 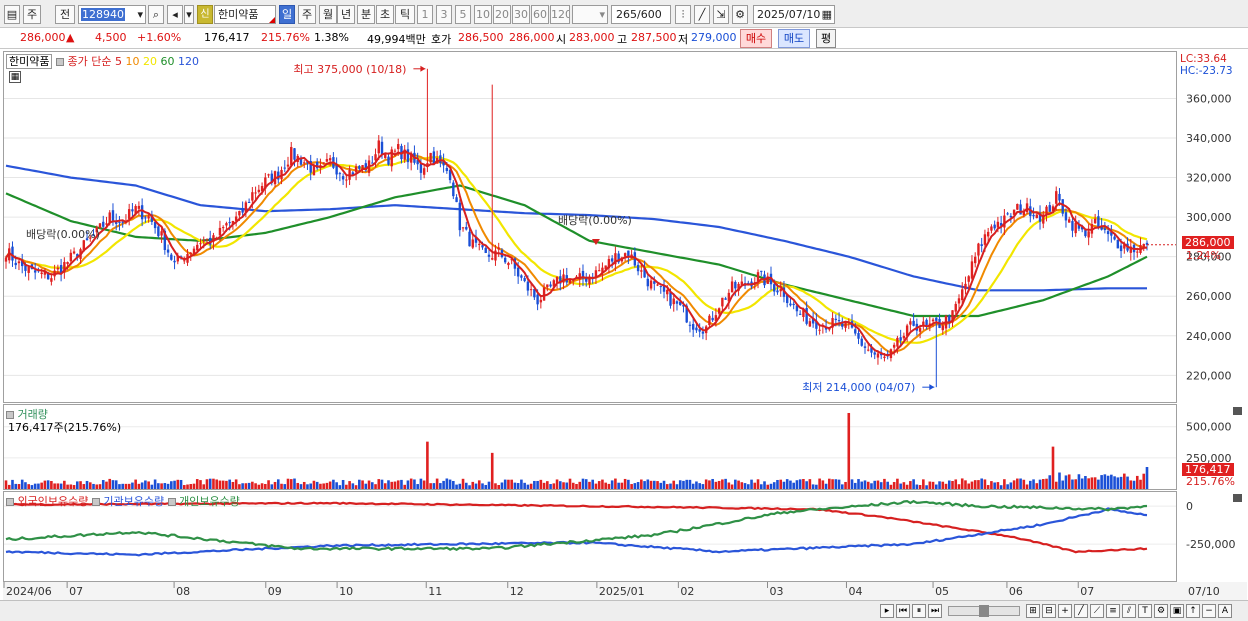 I want to click on channel-icon: ⫽, so click(x=1129, y=611).